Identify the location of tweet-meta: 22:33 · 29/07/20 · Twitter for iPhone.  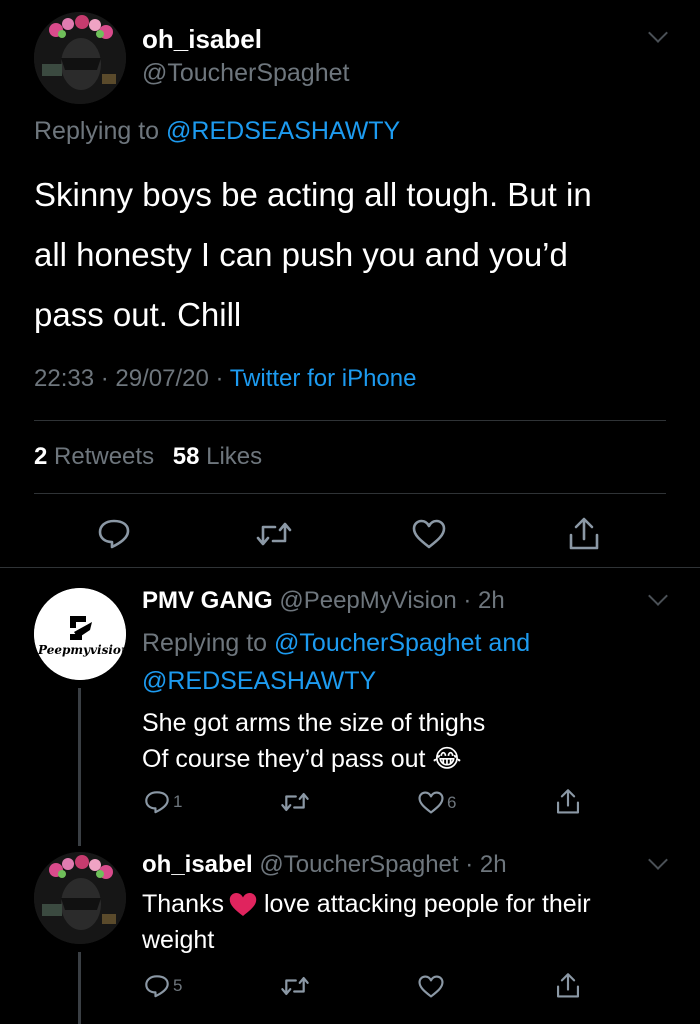
(225, 378).